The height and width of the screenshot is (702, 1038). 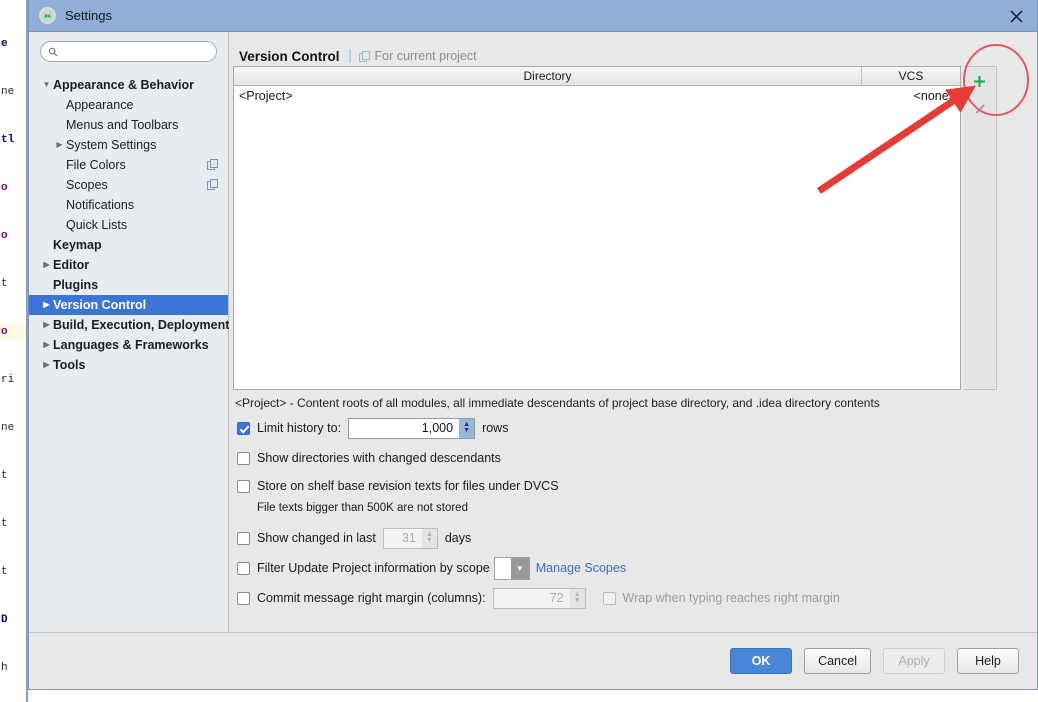 What do you see at coordinates (128, 185) in the screenshot?
I see `sidebar-item-scopes: Scopes` at bounding box center [128, 185].